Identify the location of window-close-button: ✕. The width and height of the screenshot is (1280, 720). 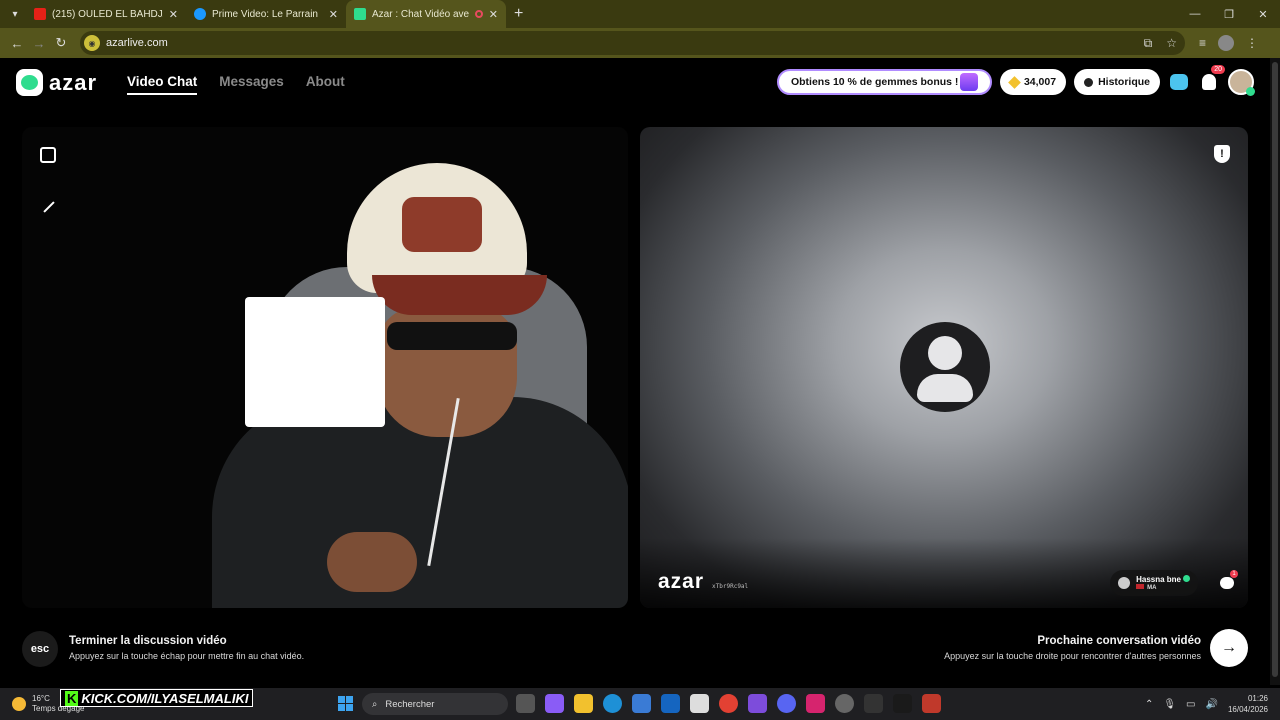
(1263, 14).